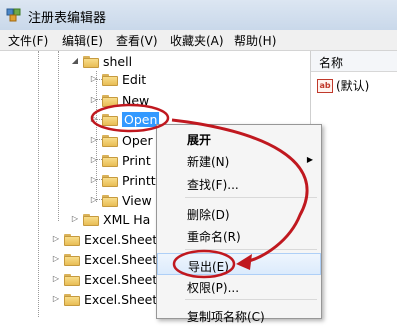  What do you see at coordinates (309, 159) in the screenshot?
I see `submenu-arrow-icon: ▶` at bounding box center [309, 159].